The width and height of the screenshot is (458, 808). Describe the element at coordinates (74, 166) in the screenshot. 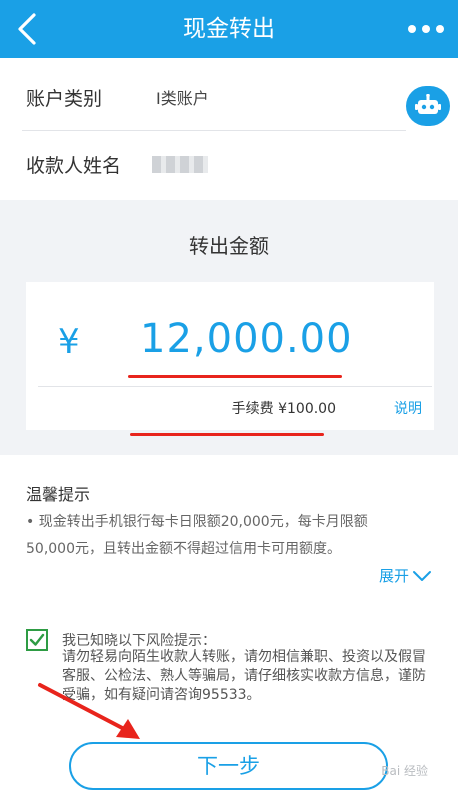

I see `payee-label: 收款人姓名` at that location.